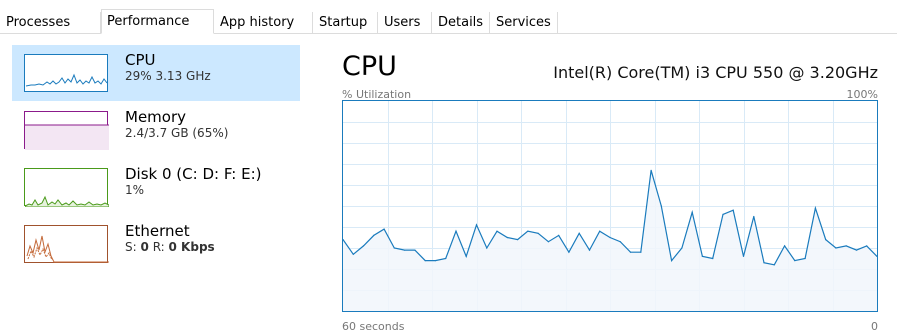  Describe the element at coordinates (144, 247) in the screenshot. I see `send-value: 0` at that location.